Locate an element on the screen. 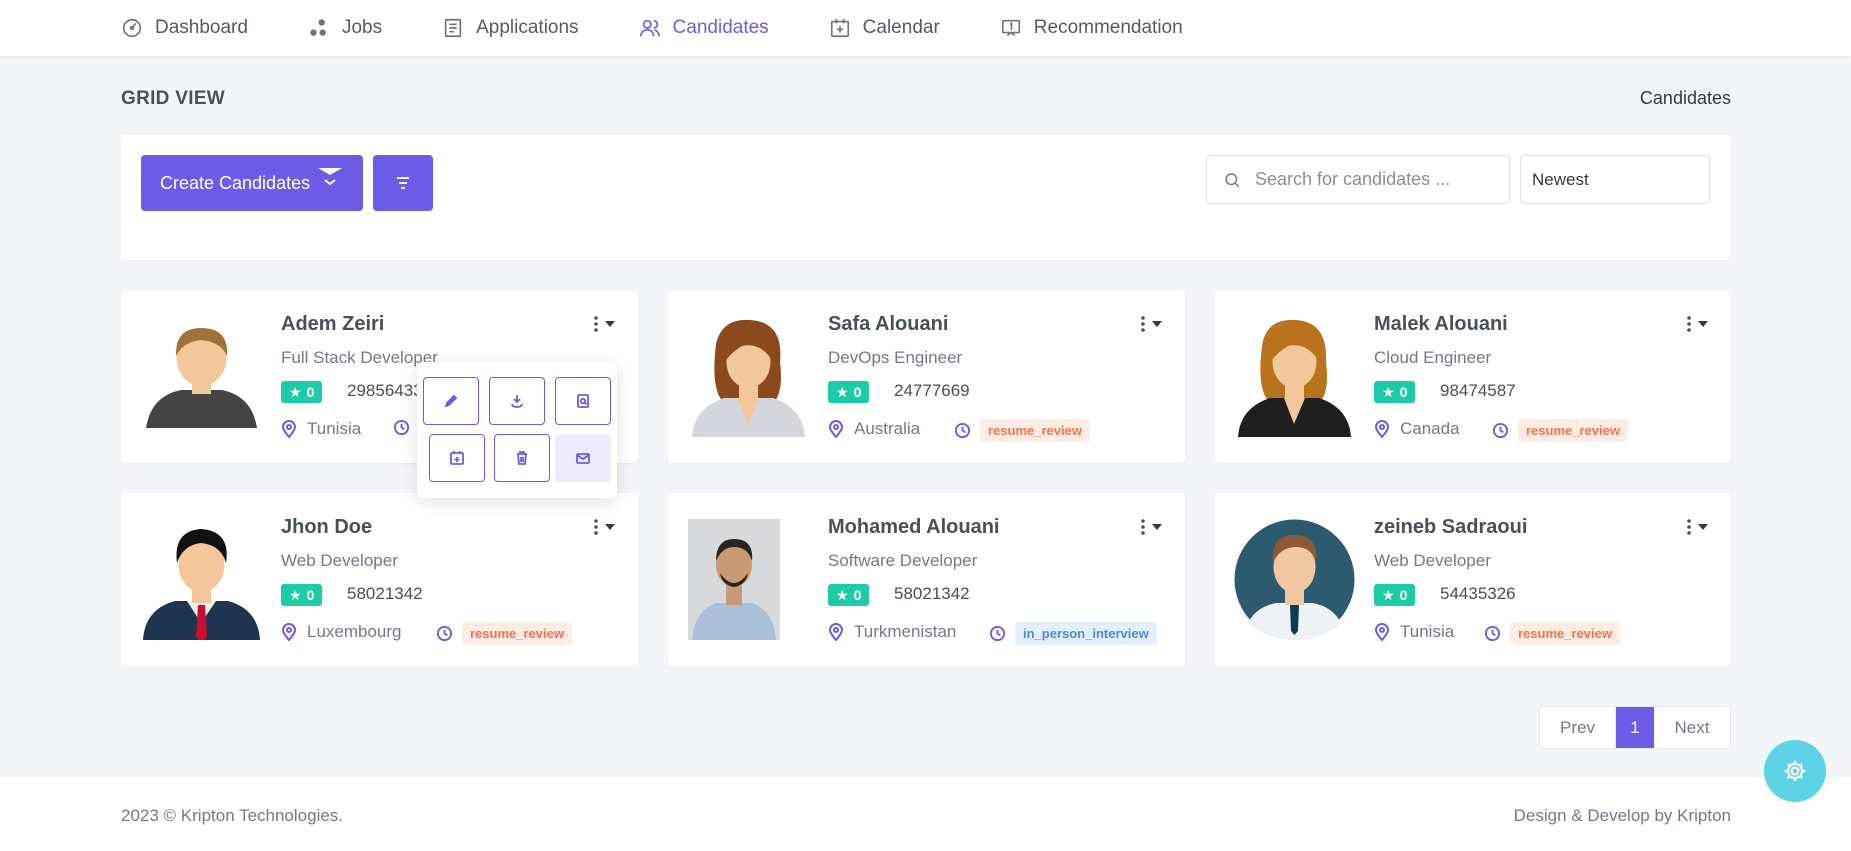 This screenshot has height=851, width=1851. nav-item-calendar: Calendar is located at coordinates (884, 28).